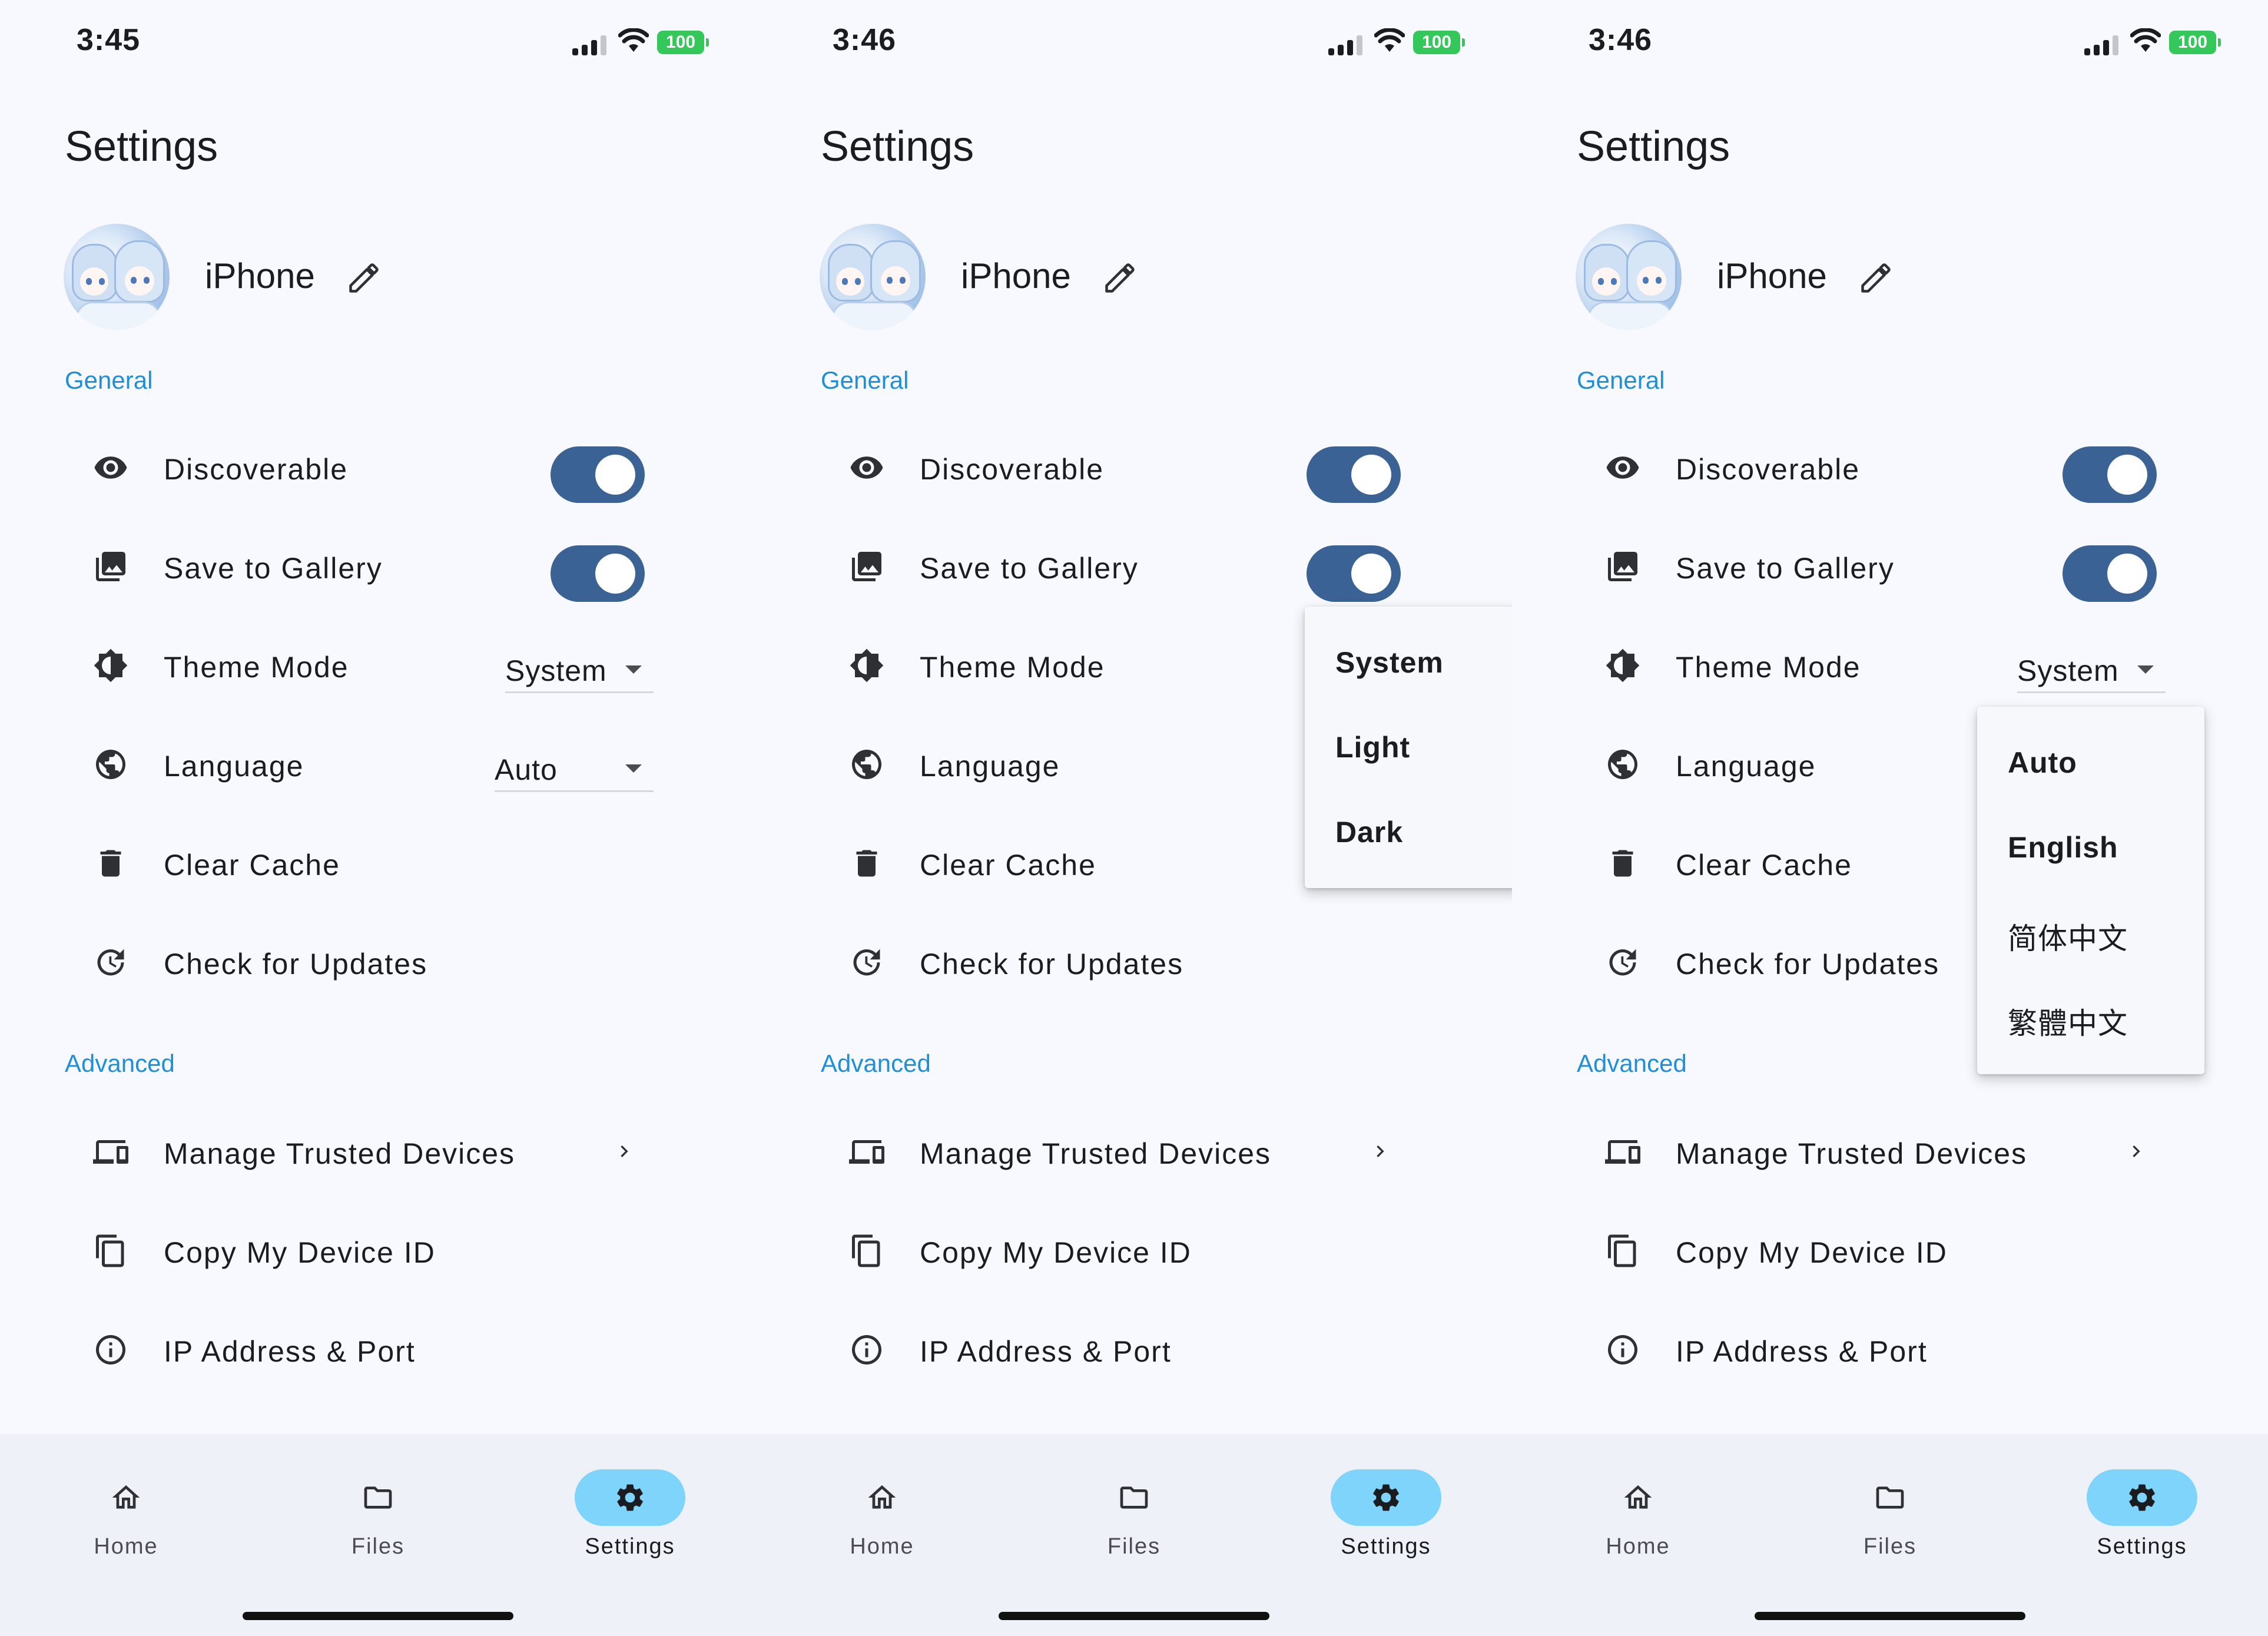 The image size is (2268, 1636). Describe the element at coordinates (526, 769) in the screenshot. I see `language-value: Auto` at that location.